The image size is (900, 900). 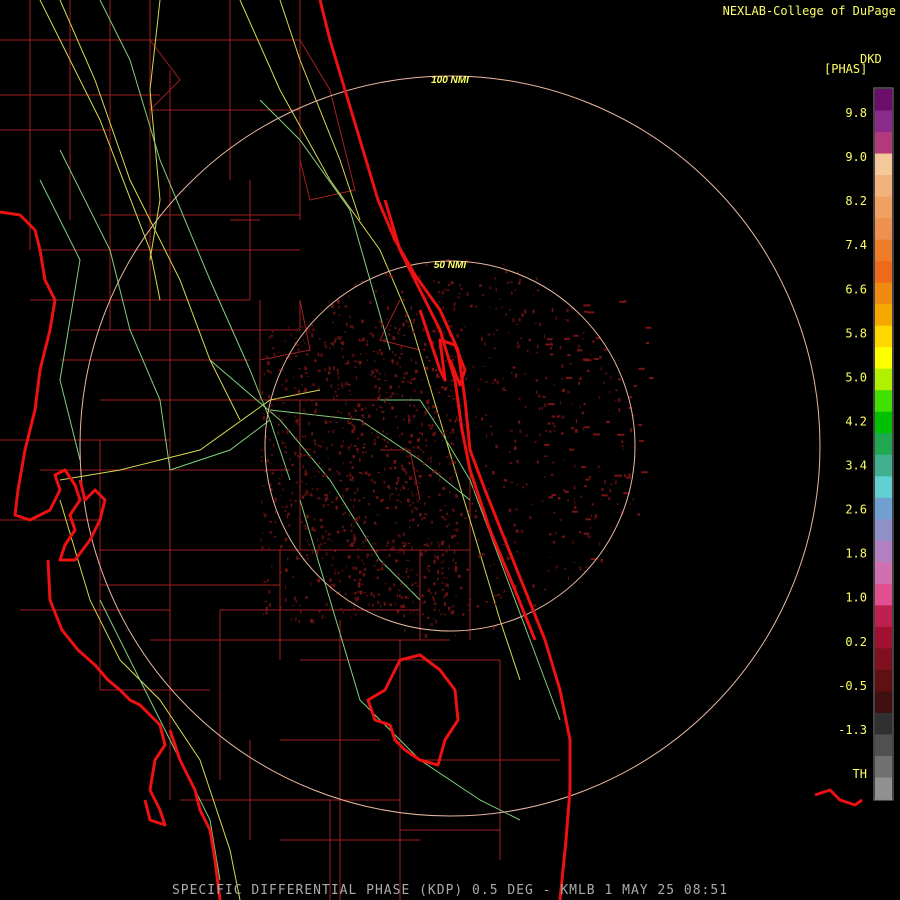 What do you see at coordinates (450, 265) in the screenshot?
I see `range-ring-50-label: 50 NMI` at bounding box center [450, 265].